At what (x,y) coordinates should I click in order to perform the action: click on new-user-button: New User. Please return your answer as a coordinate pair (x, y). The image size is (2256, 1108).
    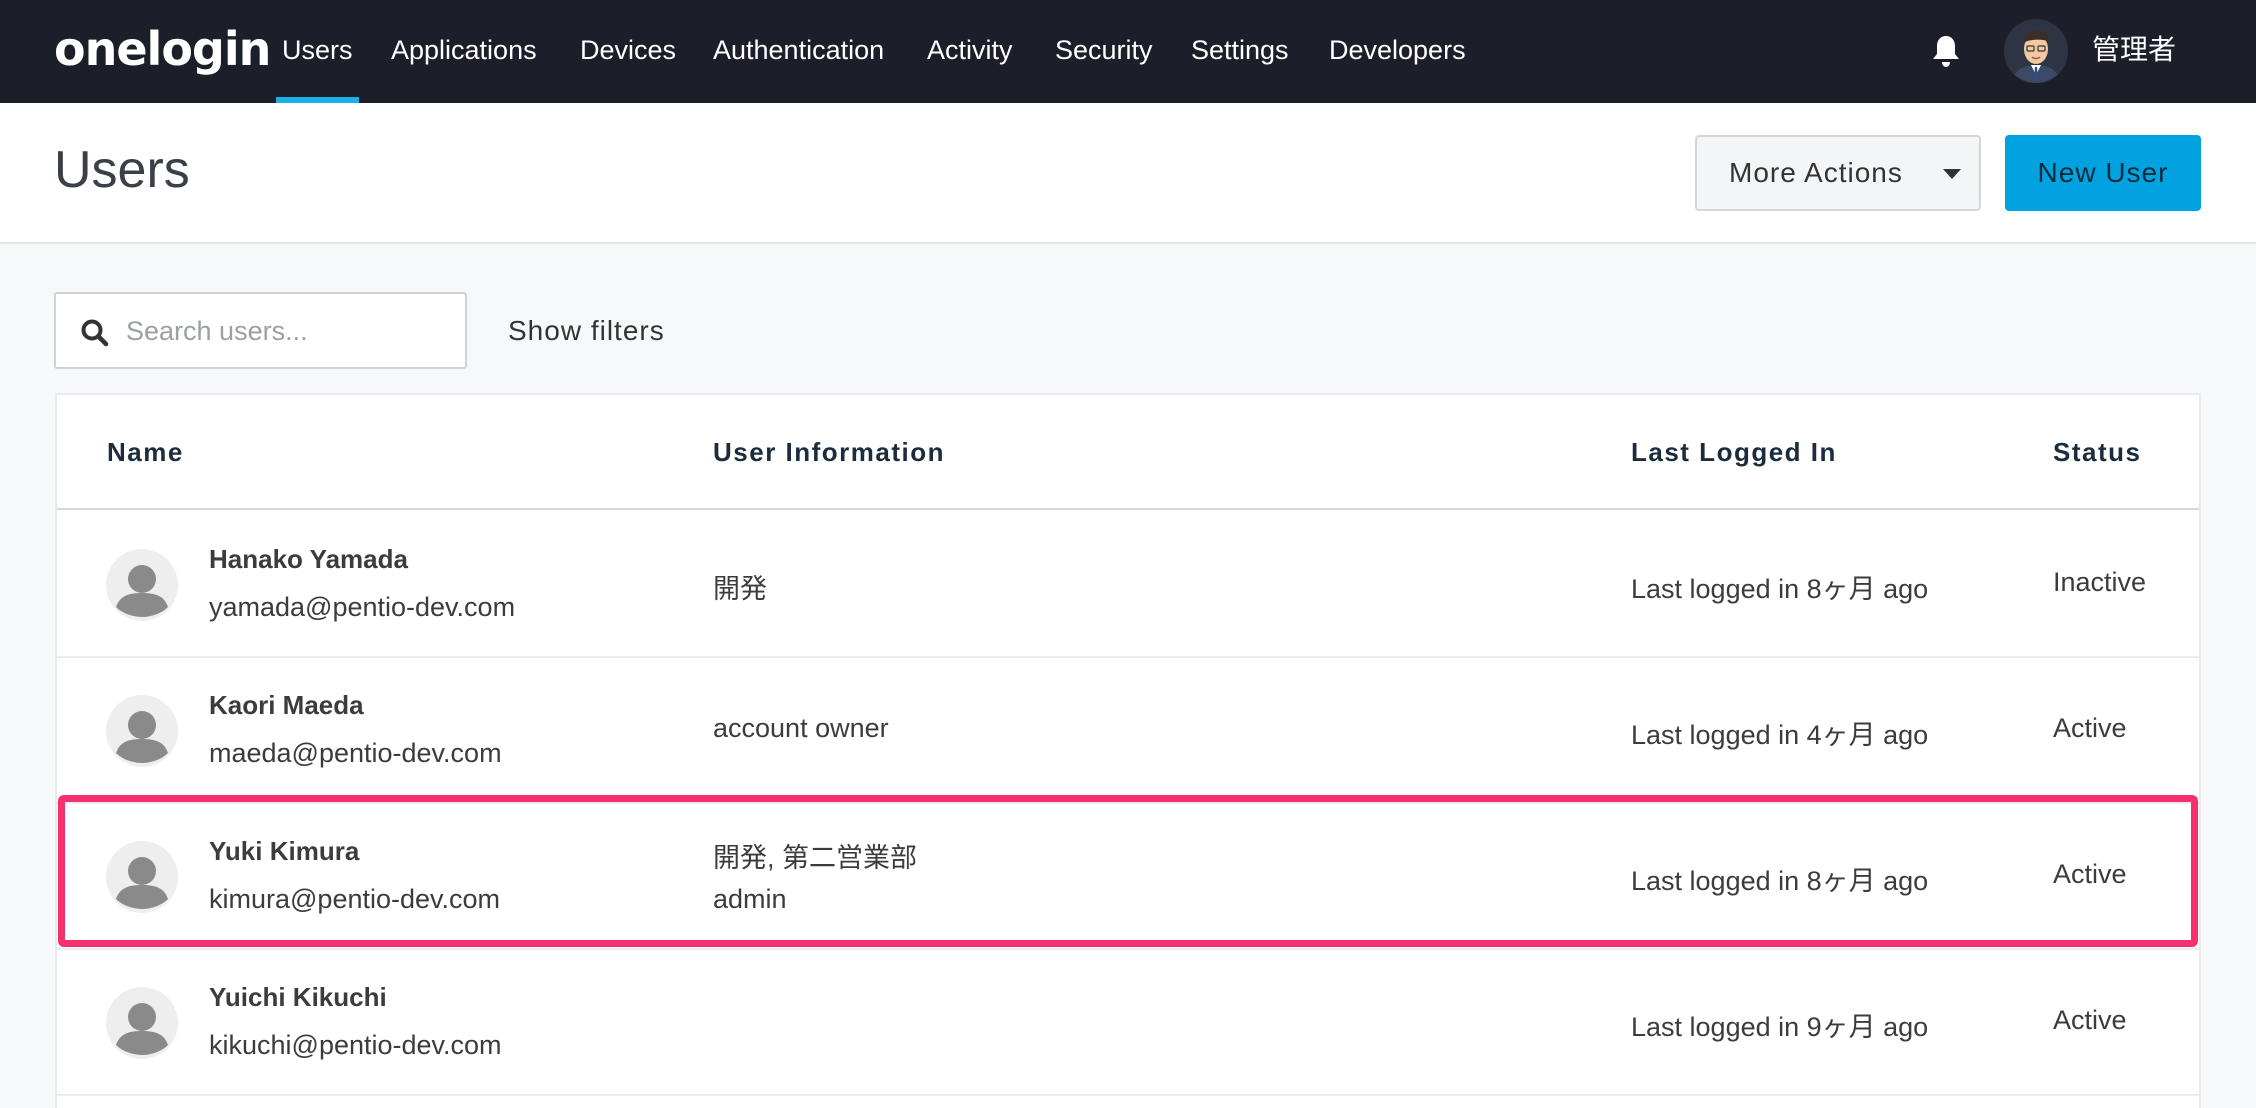
    Looking at the image, I should click on (2103, 173).